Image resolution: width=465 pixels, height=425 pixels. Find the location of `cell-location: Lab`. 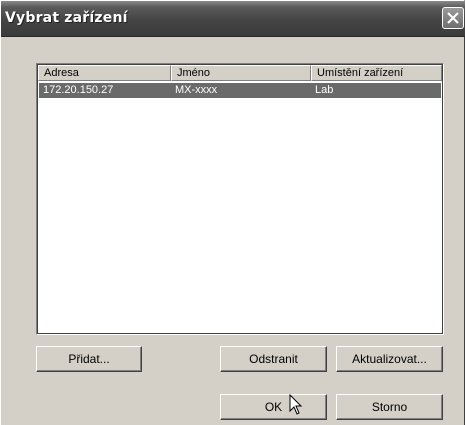

cell-location: Lab is located at coordinates (324, 90).